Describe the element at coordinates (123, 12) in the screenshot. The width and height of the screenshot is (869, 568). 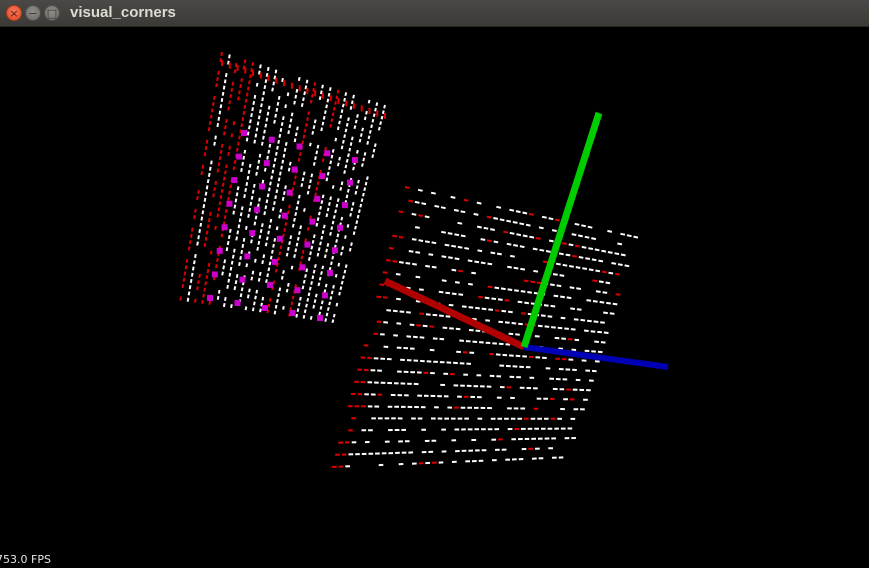
I see `window-title: visual_corners` at that location.